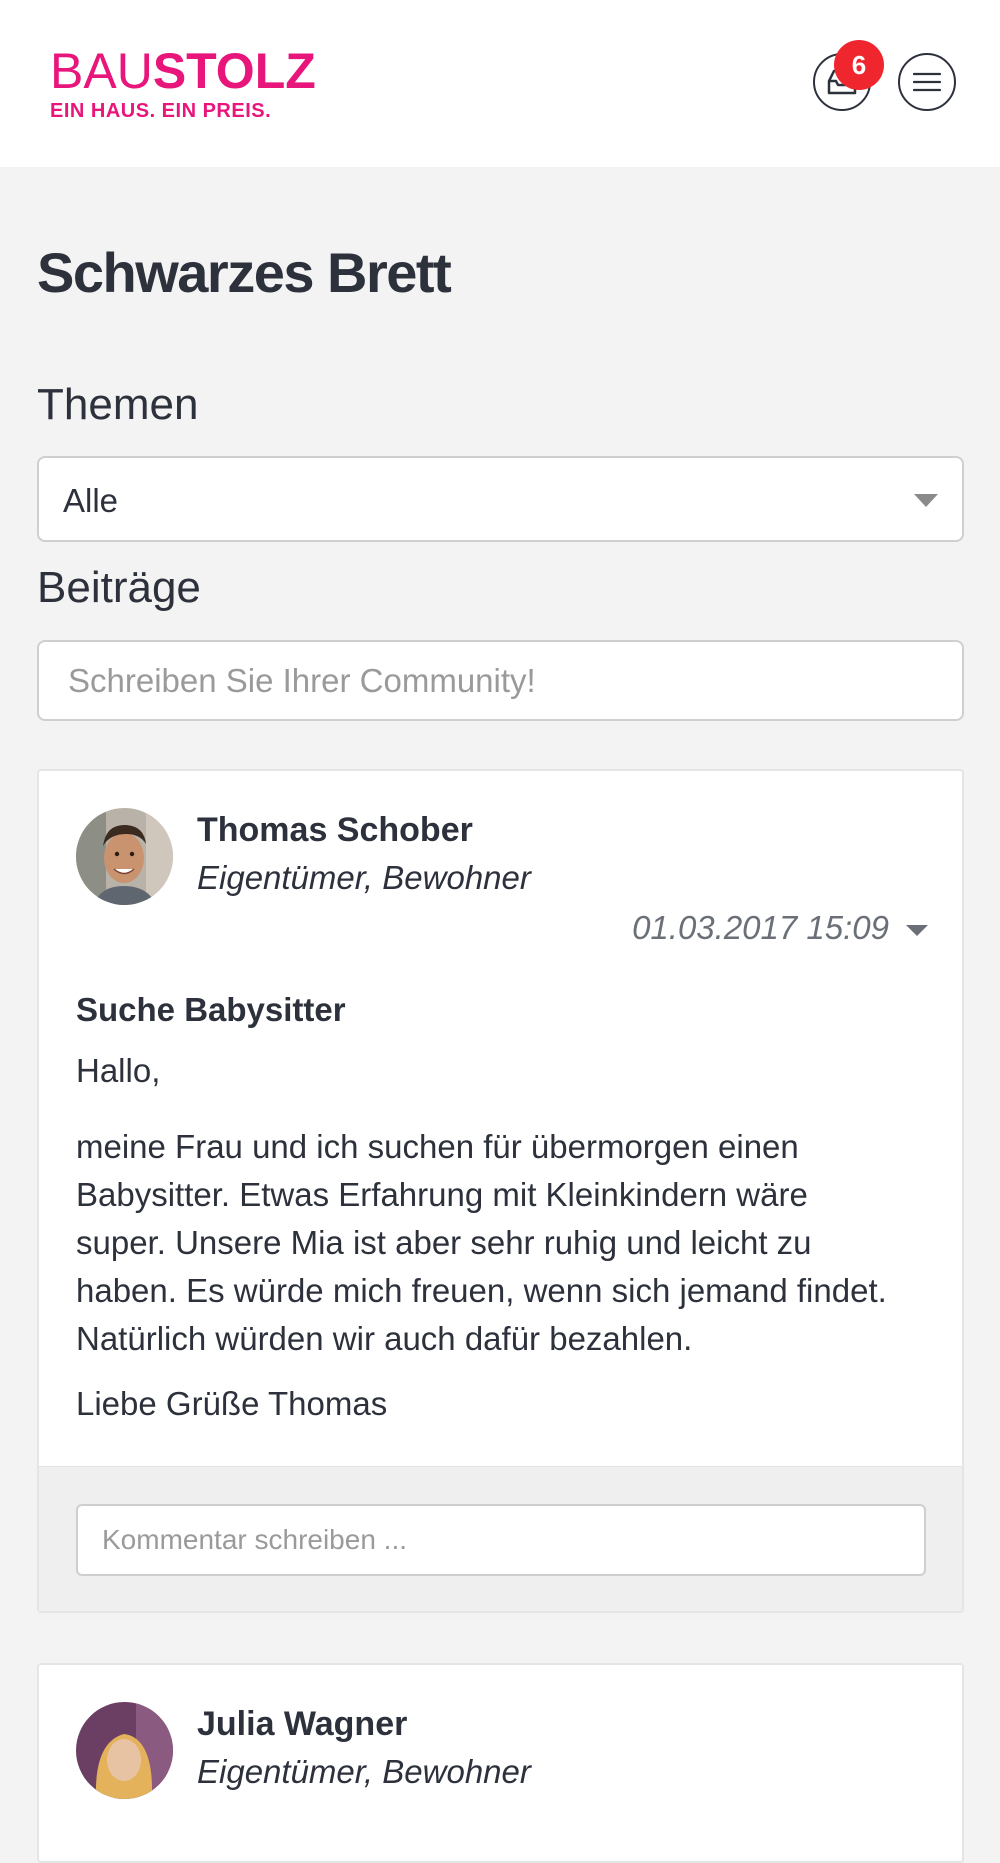 This screenshot has width=1000, height=1863. Describe the element at coordinates (101, 71) in the screenshot. I see `logo-part-bau: BAU` at that location.